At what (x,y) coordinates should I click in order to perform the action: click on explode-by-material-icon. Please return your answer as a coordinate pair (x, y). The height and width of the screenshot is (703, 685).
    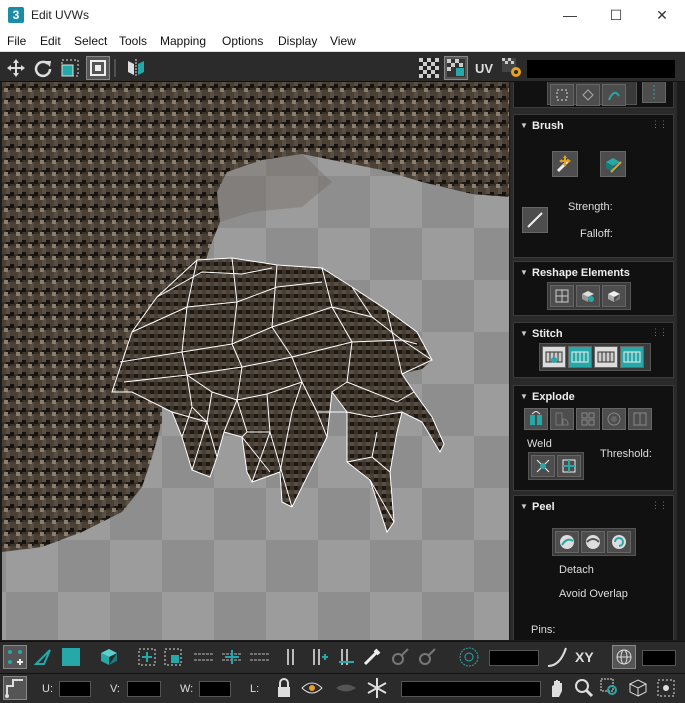
    Looking at the image, I should click on (562, 419).